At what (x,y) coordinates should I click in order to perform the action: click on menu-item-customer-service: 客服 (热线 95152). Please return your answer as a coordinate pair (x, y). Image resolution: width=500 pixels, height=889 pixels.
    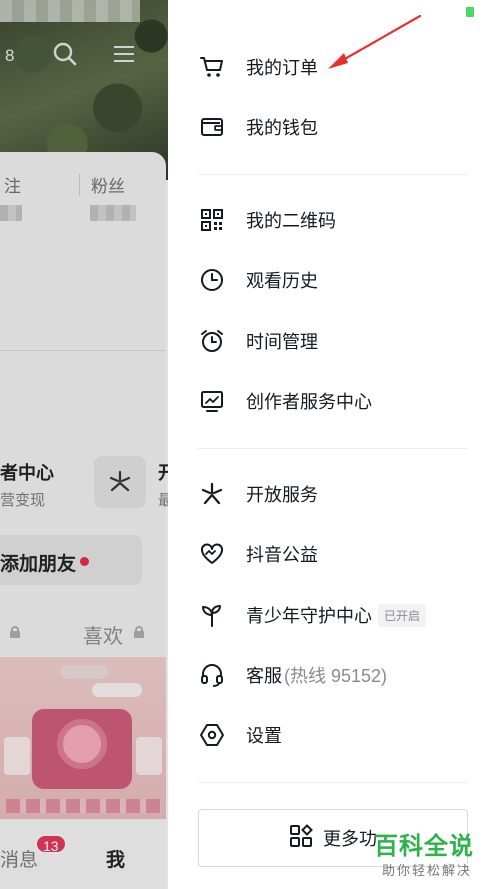
    Looking at the image, I should click on (333, 675).